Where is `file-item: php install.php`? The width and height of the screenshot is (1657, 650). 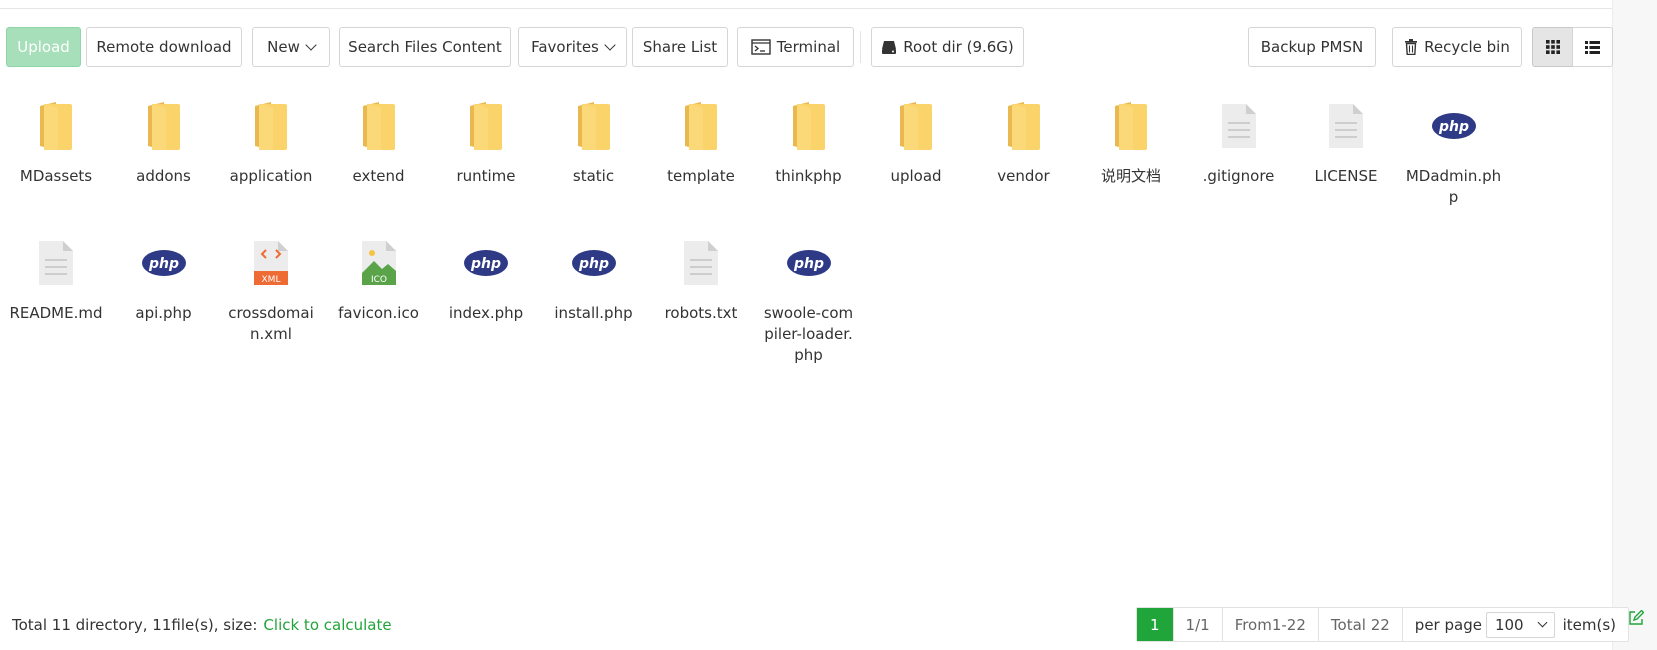 file-item: php install.php is located at coordinates (594, 279).